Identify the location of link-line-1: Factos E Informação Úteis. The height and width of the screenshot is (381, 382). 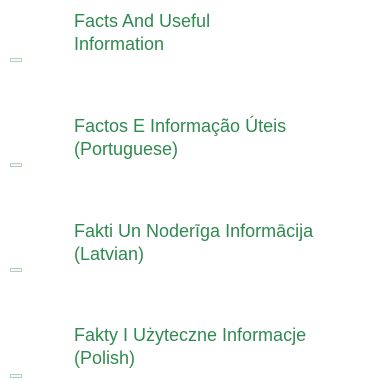
(180, 126).